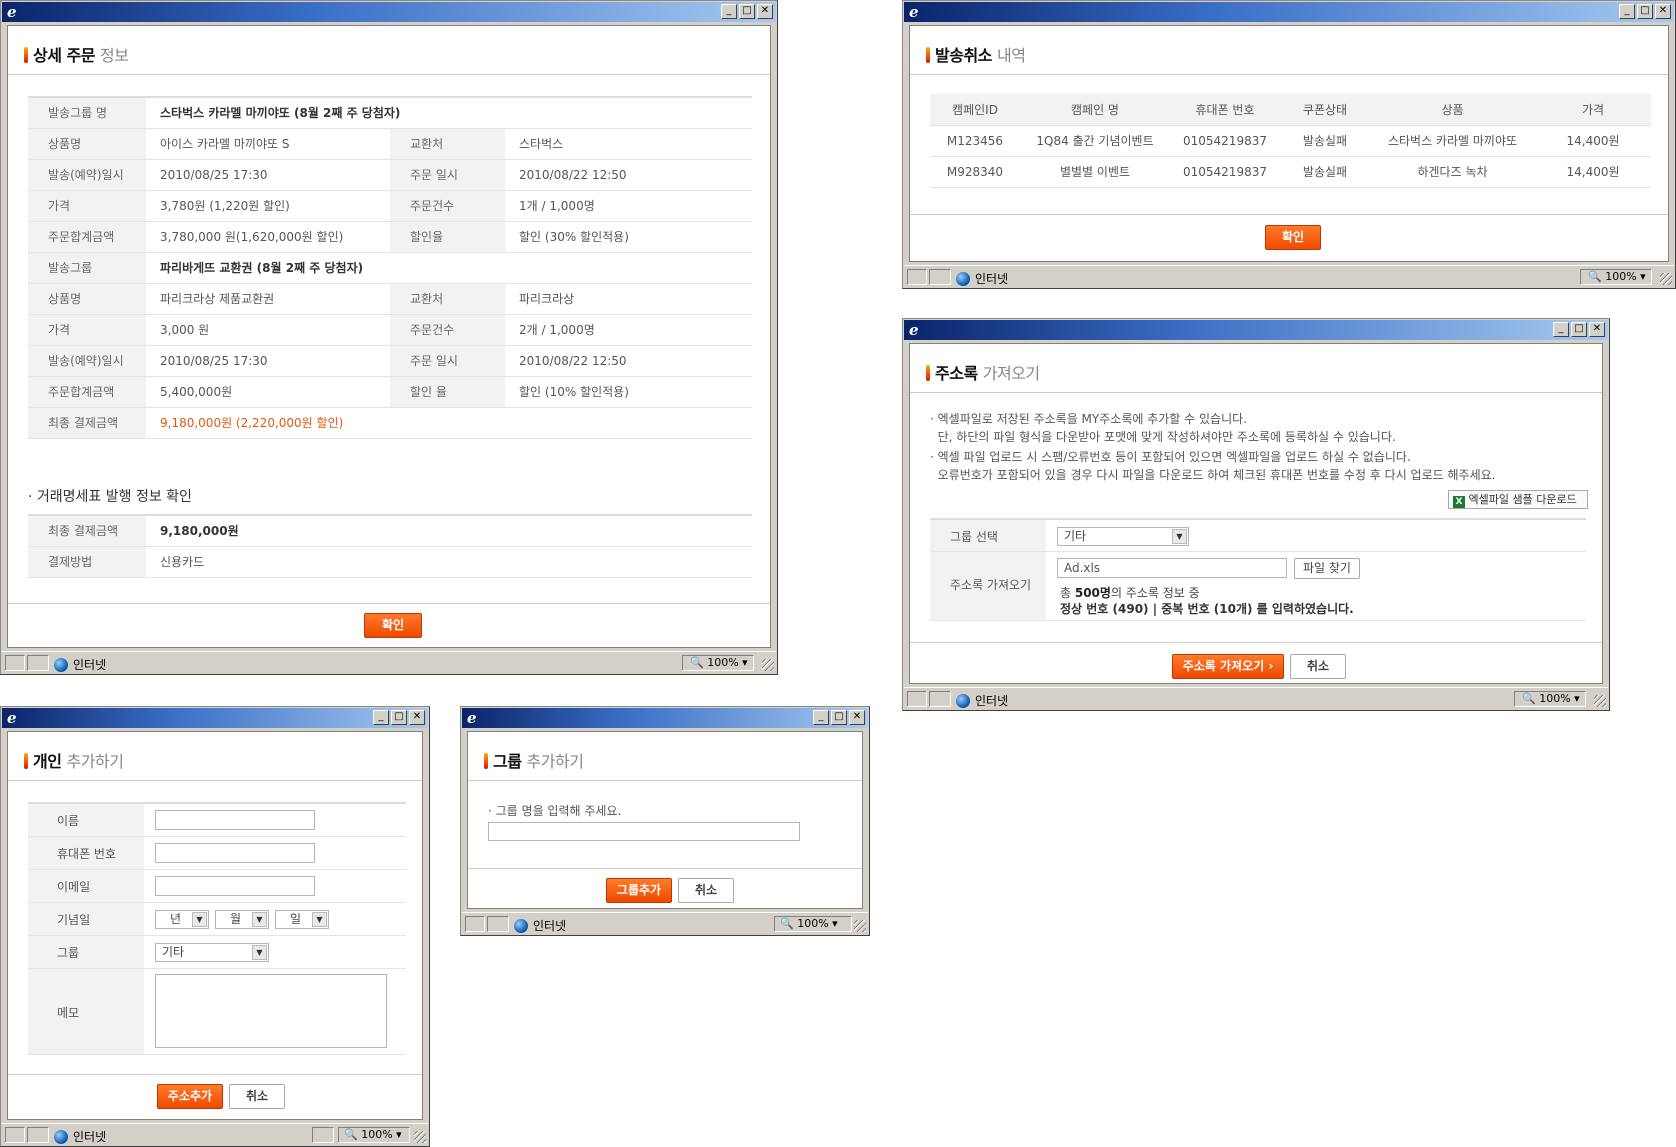 This screenshot has width=1676, height=1147. Describe the element at coordinates (242, 919) in the screenshot. I see `month-select: 월 ▼` at that location.